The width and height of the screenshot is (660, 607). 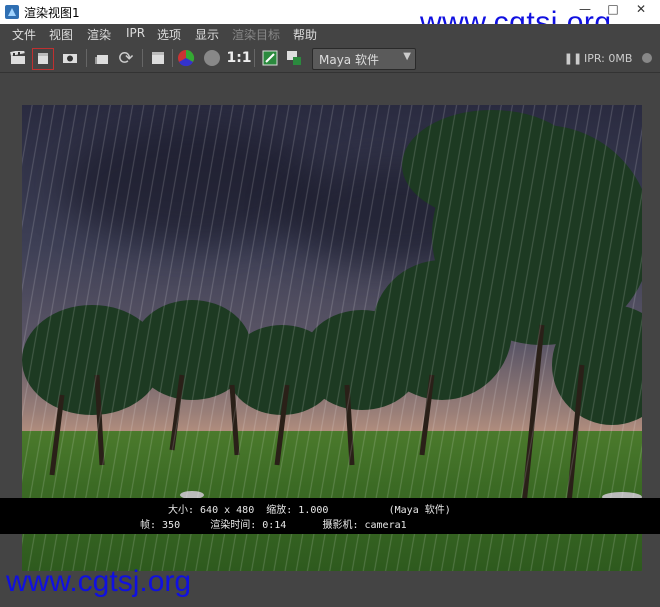 I want to click on render-region-icon, so click(x=43, y=59).